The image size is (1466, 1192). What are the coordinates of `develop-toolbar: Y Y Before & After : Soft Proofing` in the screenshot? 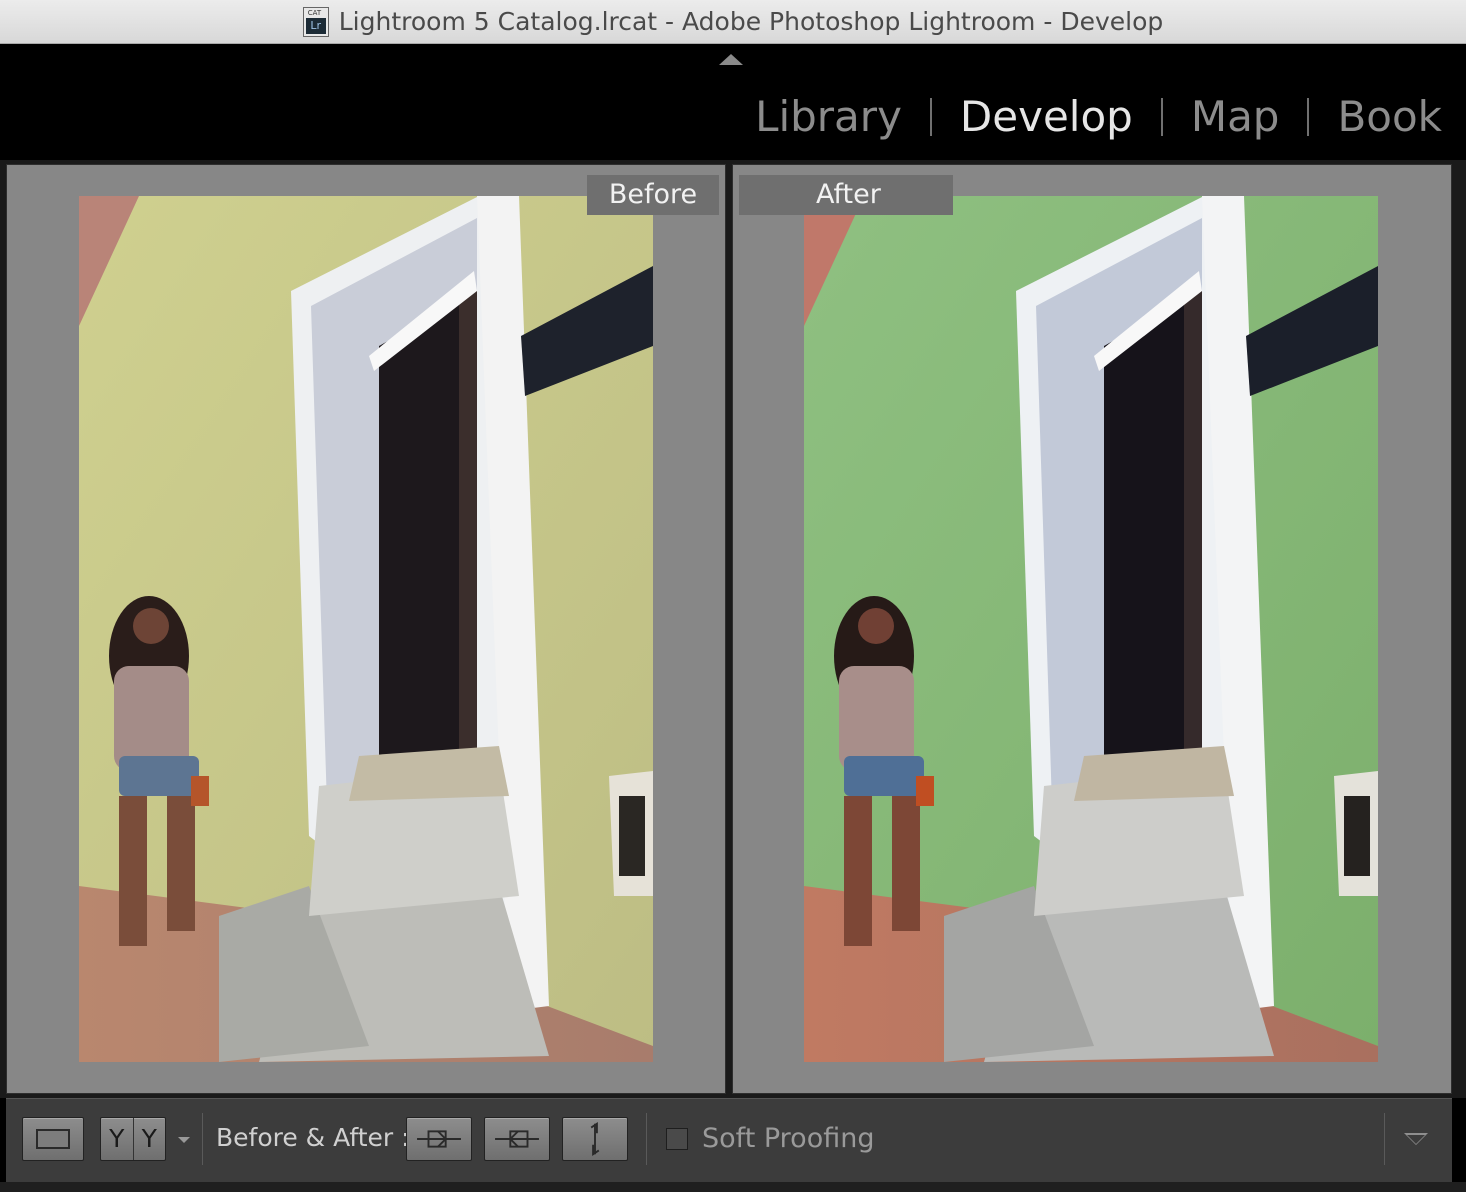 It's located at (729, 1140).